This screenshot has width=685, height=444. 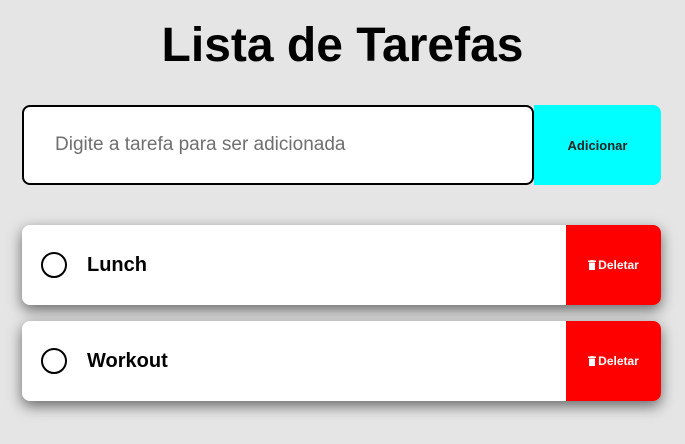 What do you see at coordinates (127, 360) in the screenshot?
I see `task-label: Workout` at bounding box center [127, 360].